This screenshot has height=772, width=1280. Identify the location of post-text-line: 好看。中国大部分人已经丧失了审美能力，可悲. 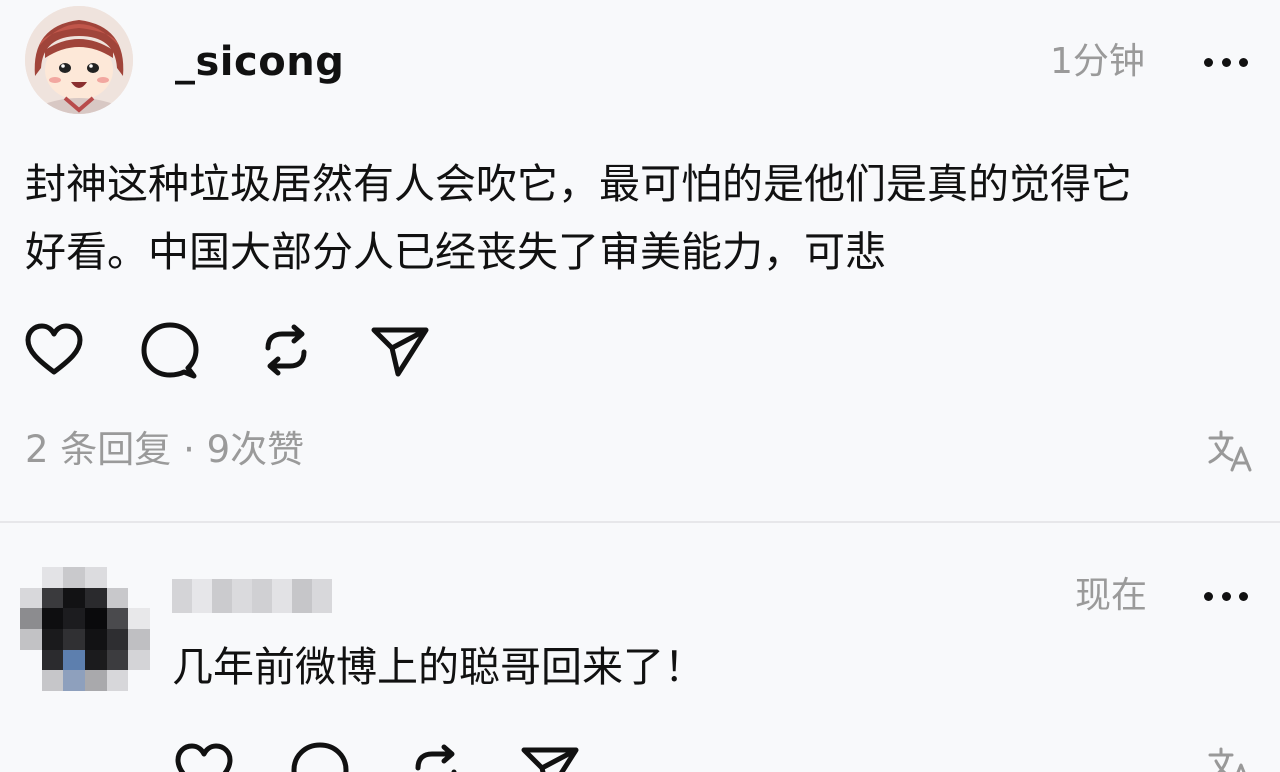
(455, 252).